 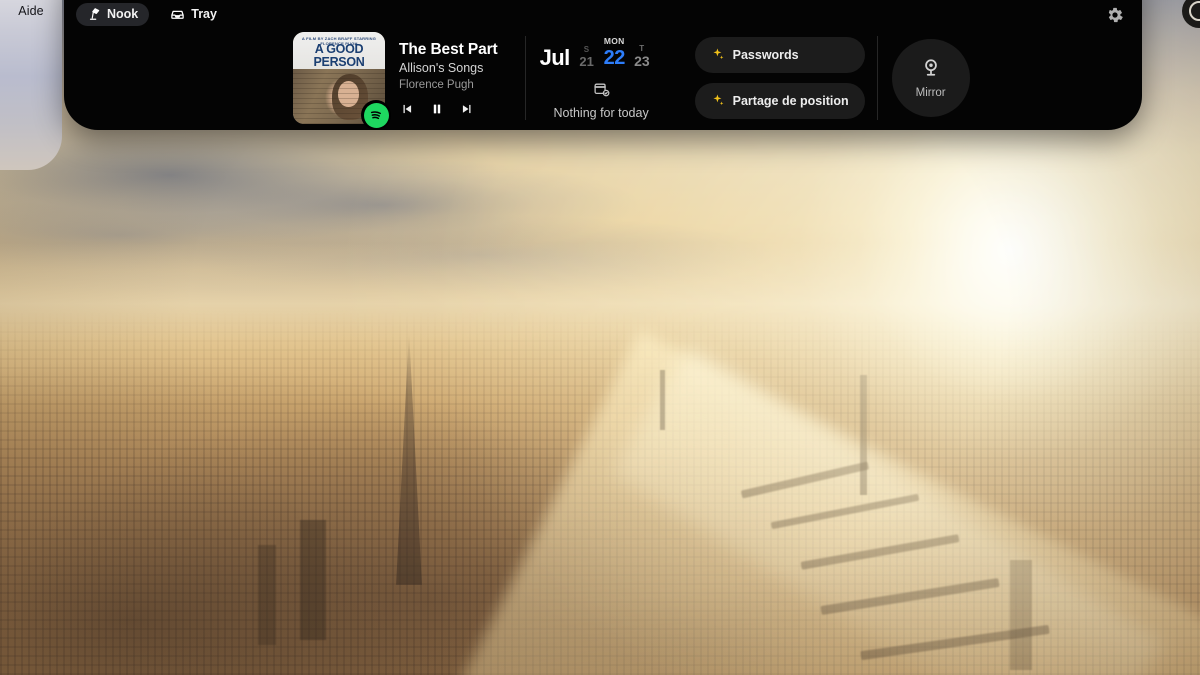 What do you see at coordinates (406, 108) in the screenshot?
I see `previous-track-button` at bounding box center [406, 108].